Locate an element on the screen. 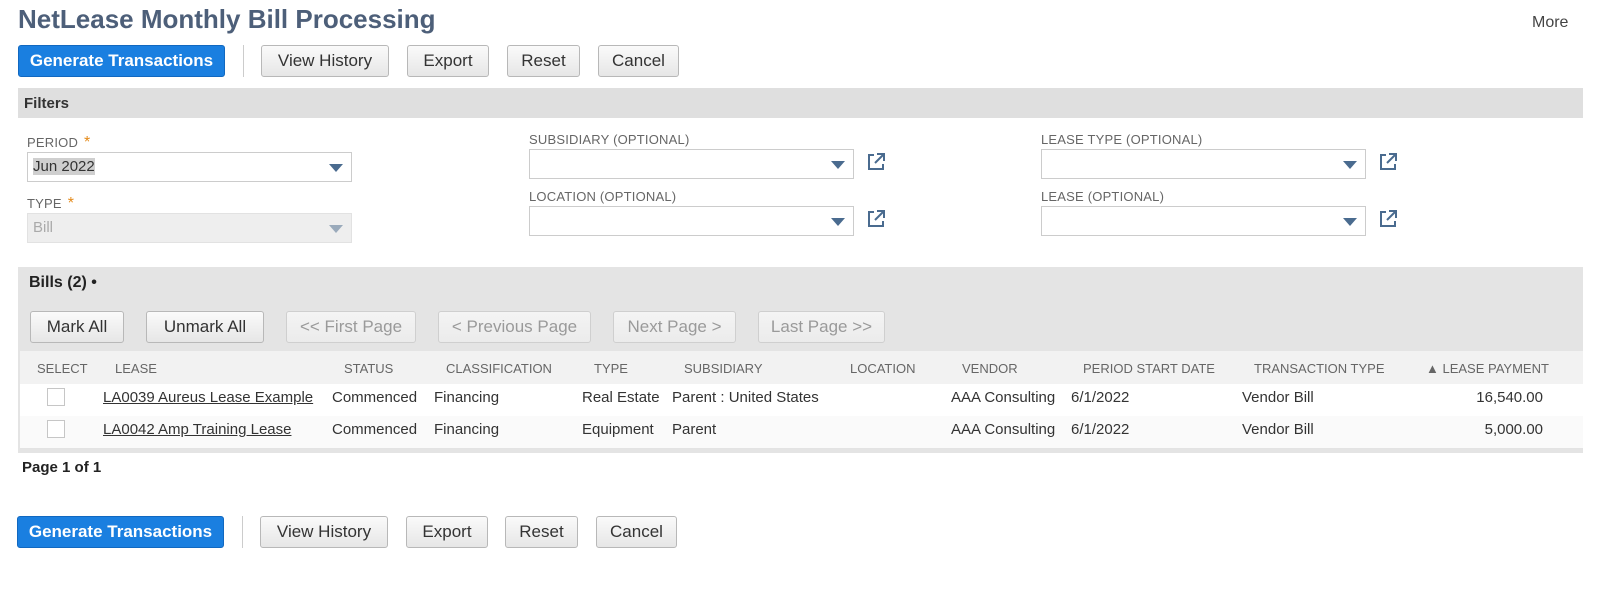 The image size is (1600, 593). subsidiary-label: SUBSIDIARY (OPTIONAL) is located at coordinates (609, 139).